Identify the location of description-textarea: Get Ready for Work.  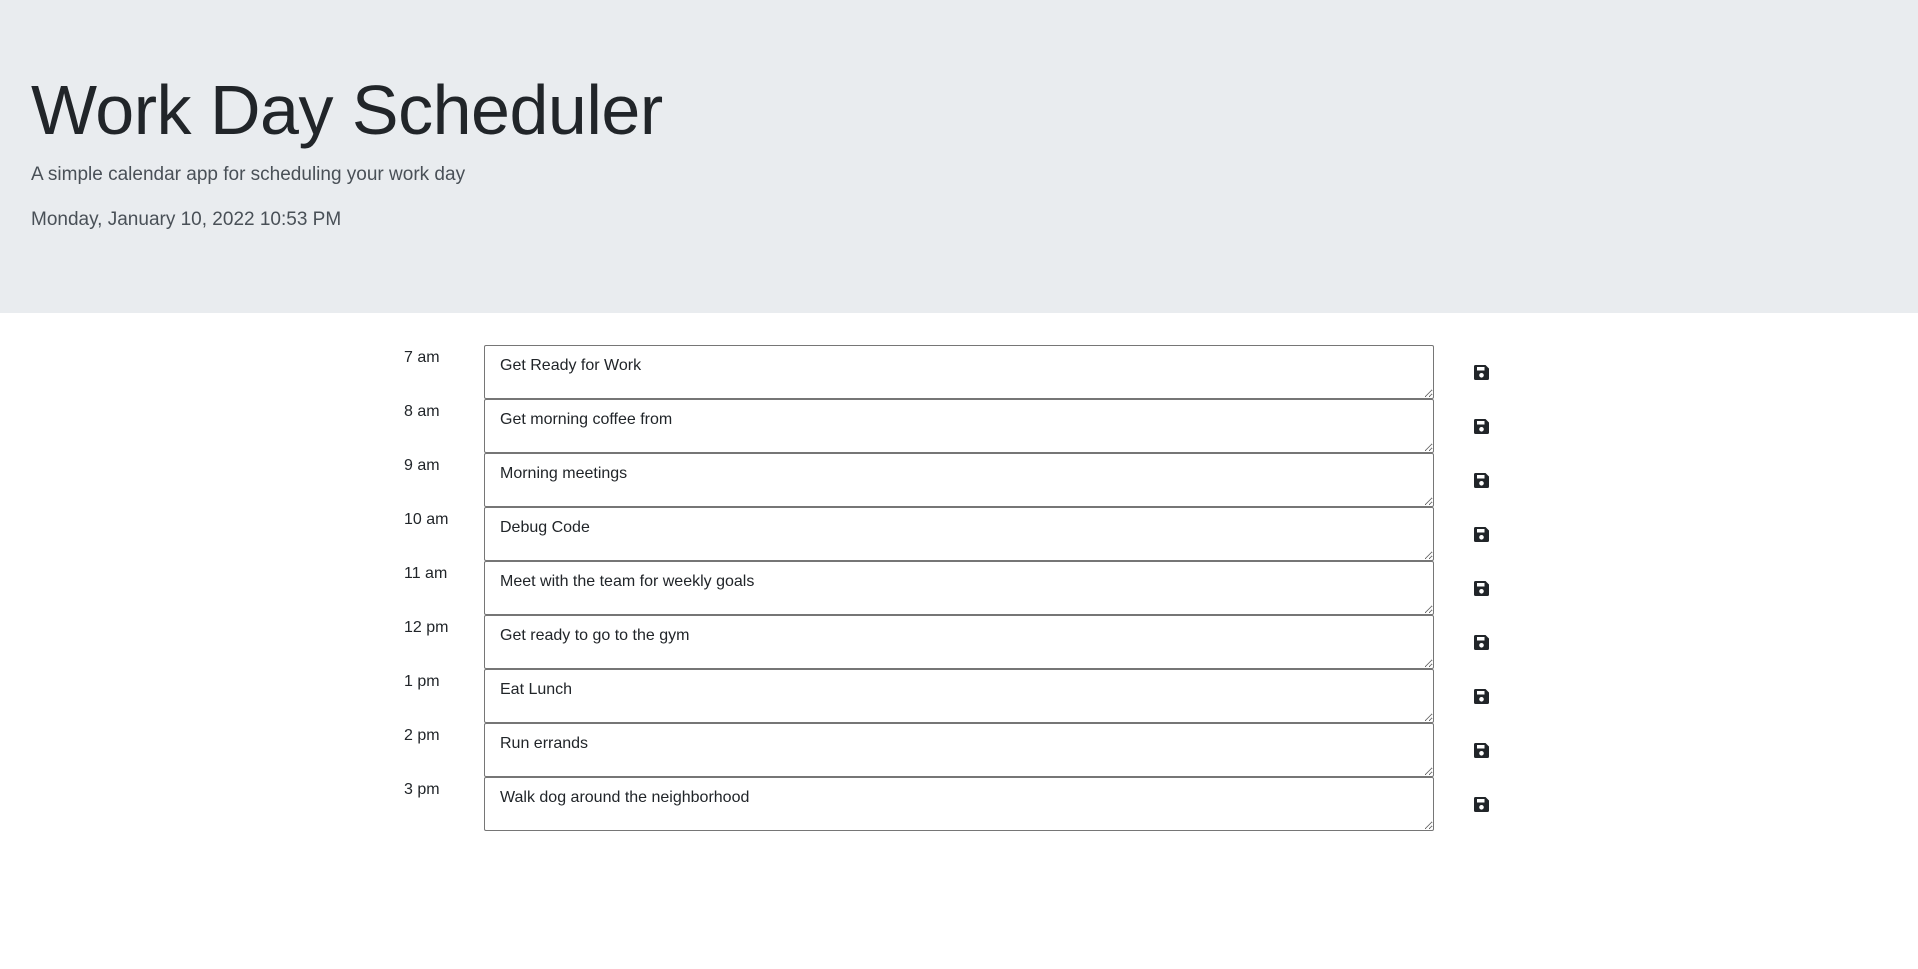
(959, 372).